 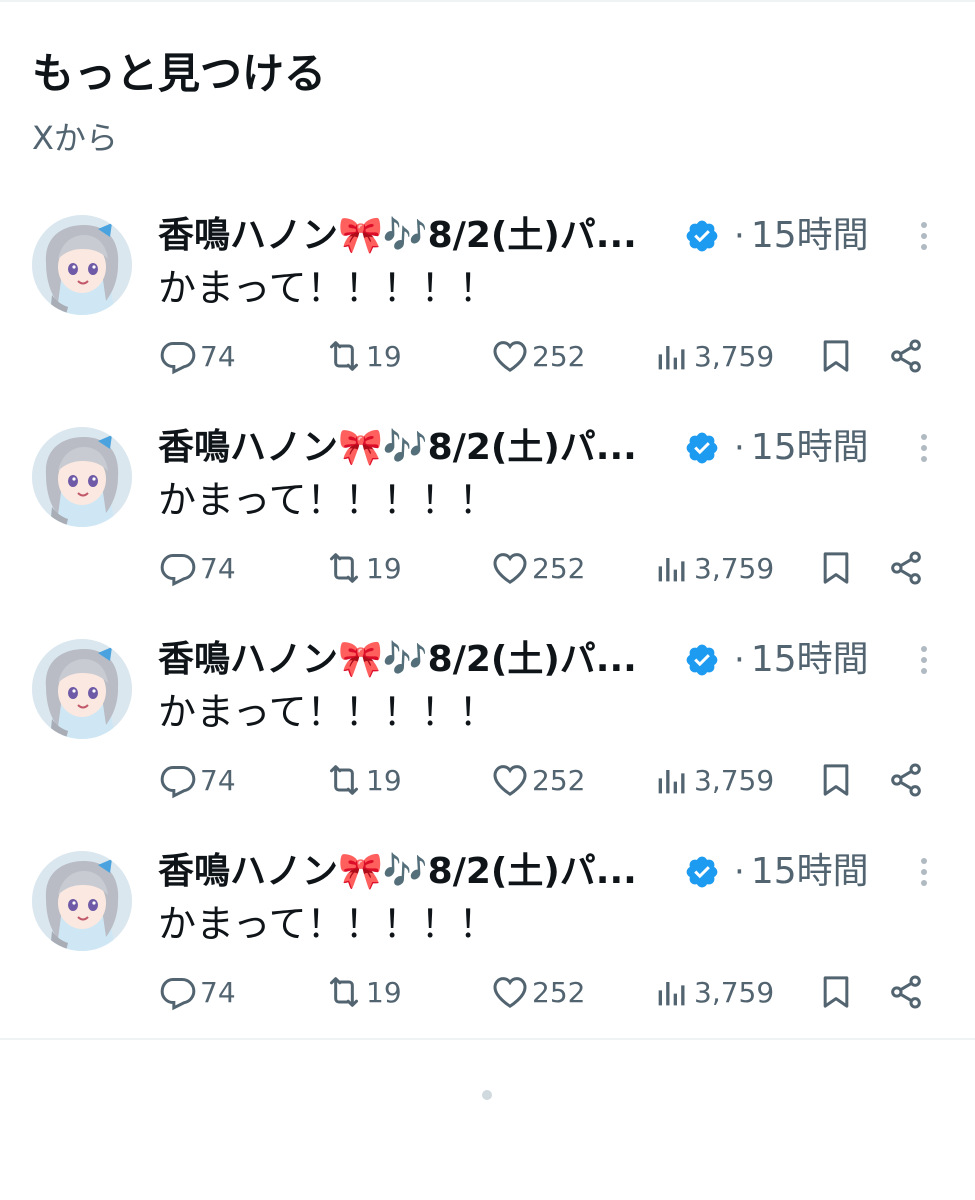 What do you see at coordinates (75, 138) in the screenshot?
I see `section-subtitle: Xから` at bounding box center [75, 138].